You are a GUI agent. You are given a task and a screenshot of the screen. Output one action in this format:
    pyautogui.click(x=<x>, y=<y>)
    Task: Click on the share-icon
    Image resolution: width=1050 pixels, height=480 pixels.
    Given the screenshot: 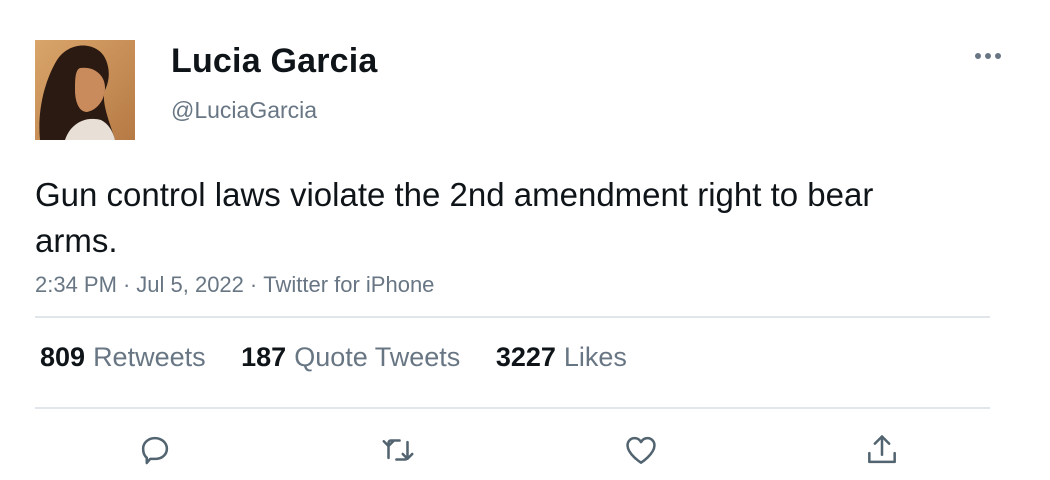 What is the action you would take?
    pyautogui.click(x=882, y=449)
    